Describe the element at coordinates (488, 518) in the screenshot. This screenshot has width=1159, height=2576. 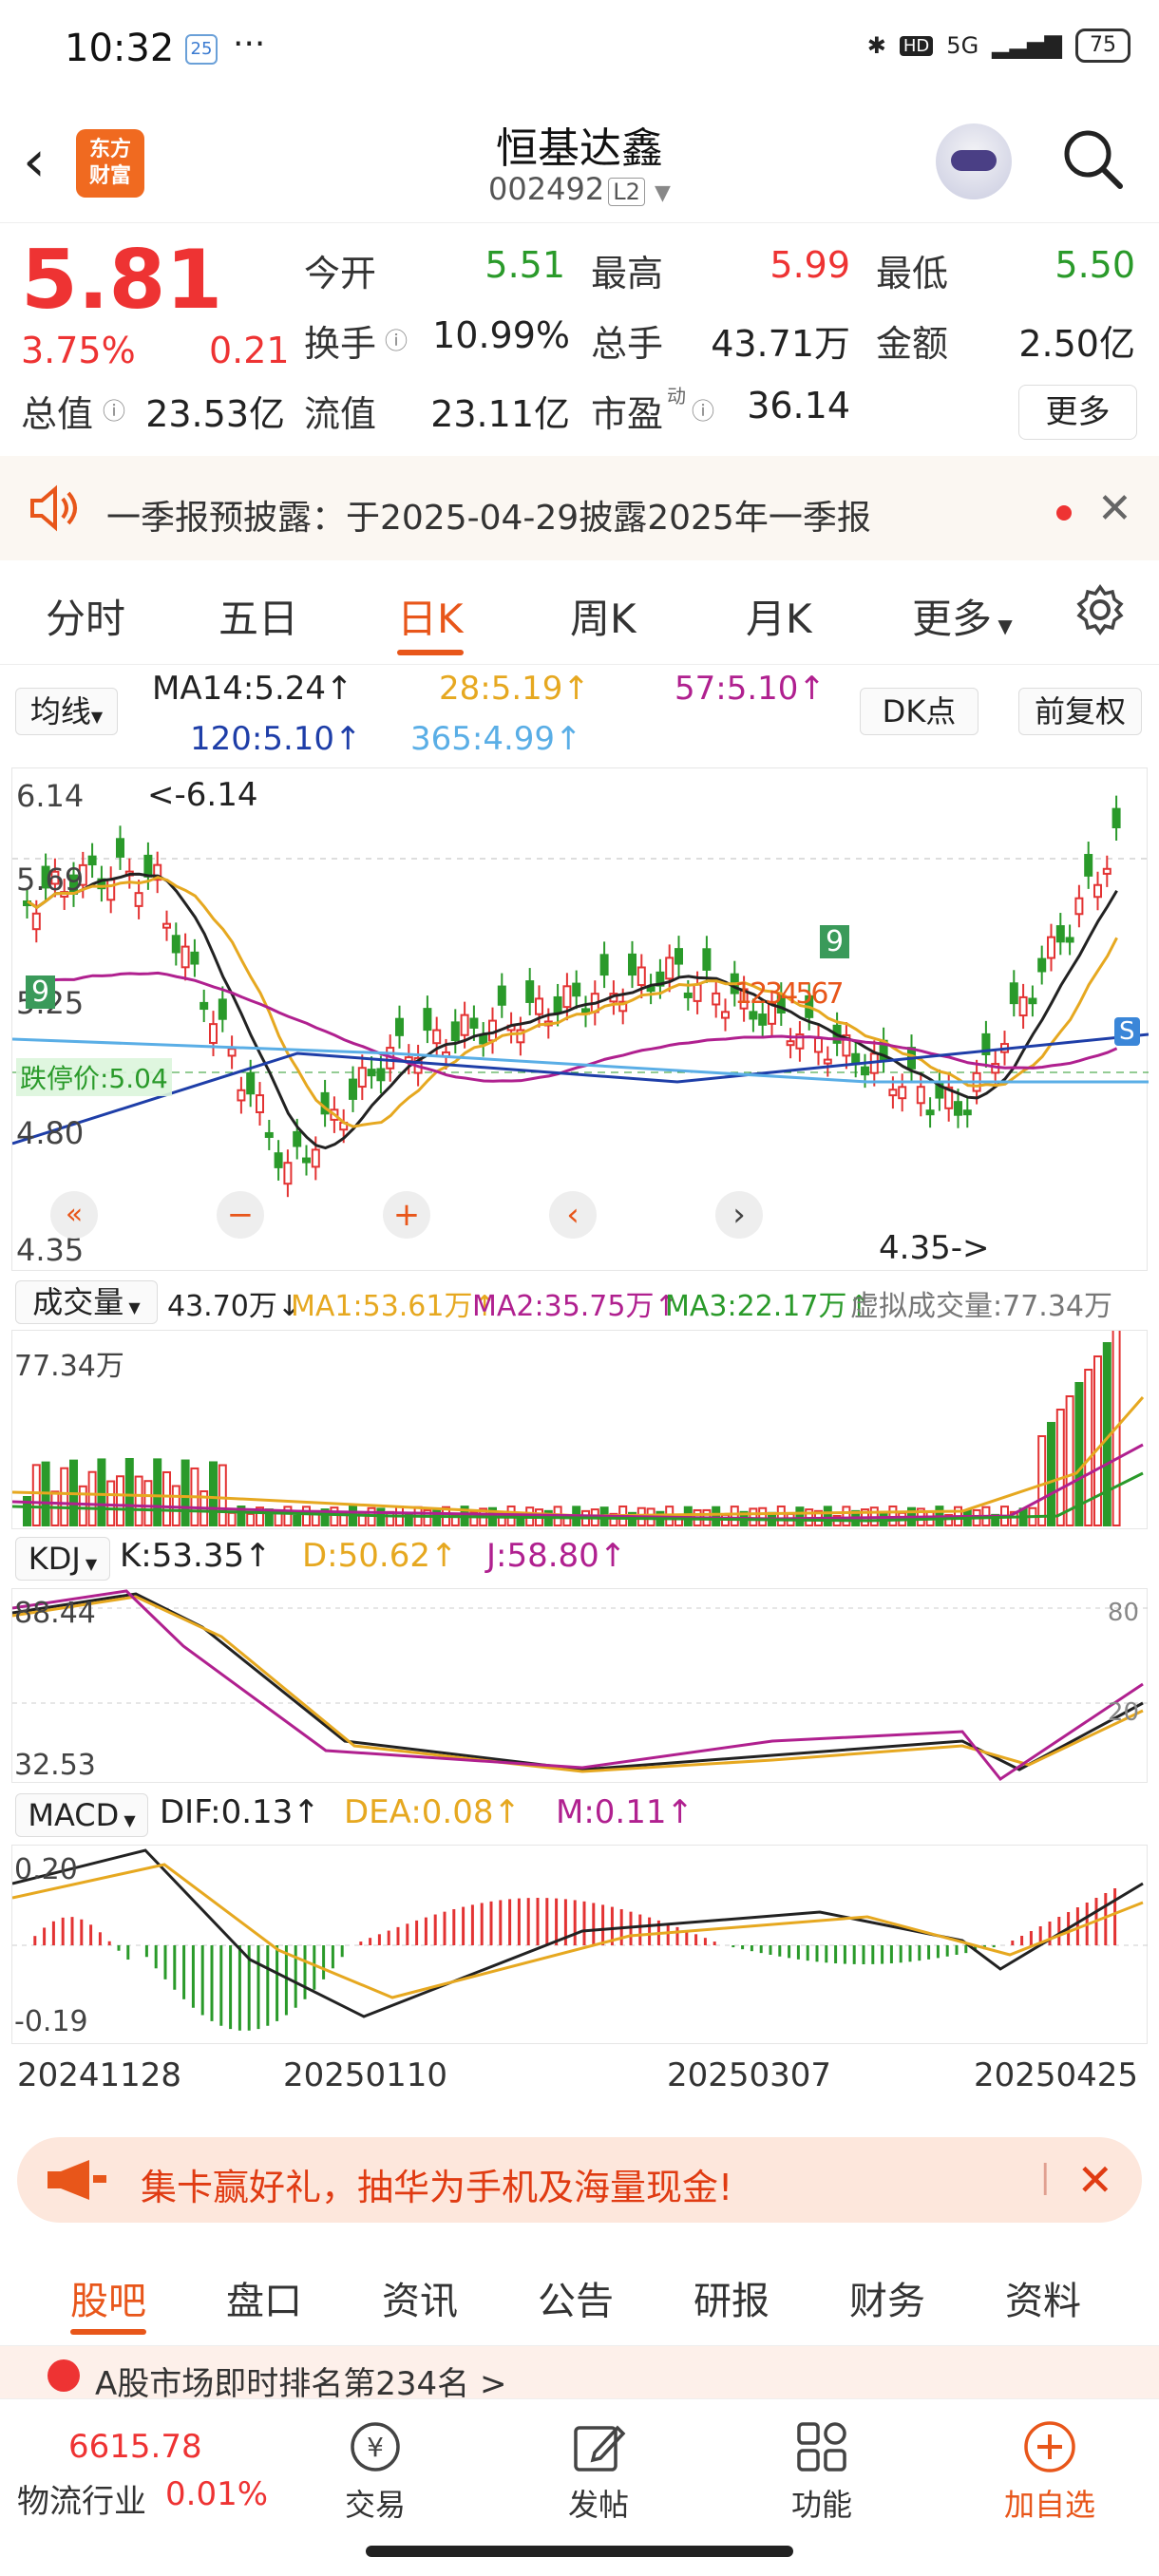
I see `notice-text: 一季报预披露：于2025-04-29披露2025年一季报` at that location.